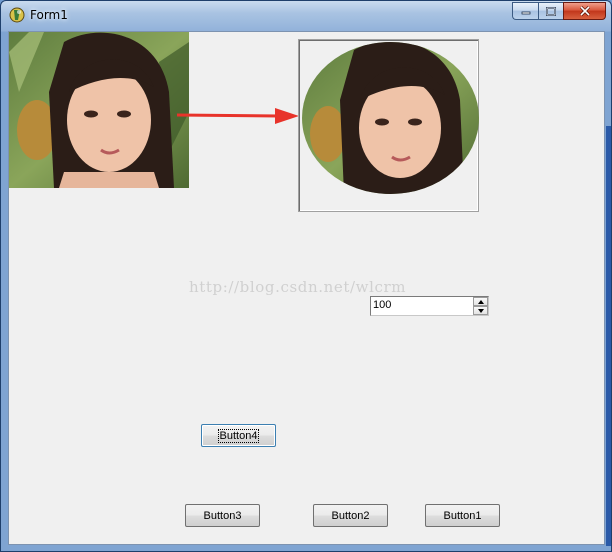 Image resolution: width=612 pixels, height=552 pixels. I want to click on button1: Button1, so click(462, 515).